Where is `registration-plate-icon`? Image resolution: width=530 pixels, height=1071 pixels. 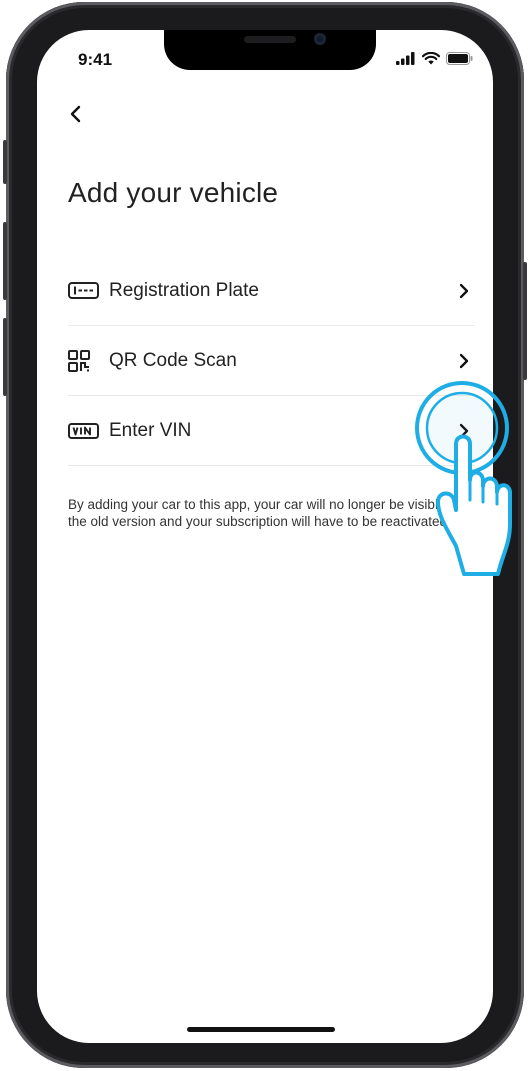 registration-plate-icon is located at coordinates (84, 291).